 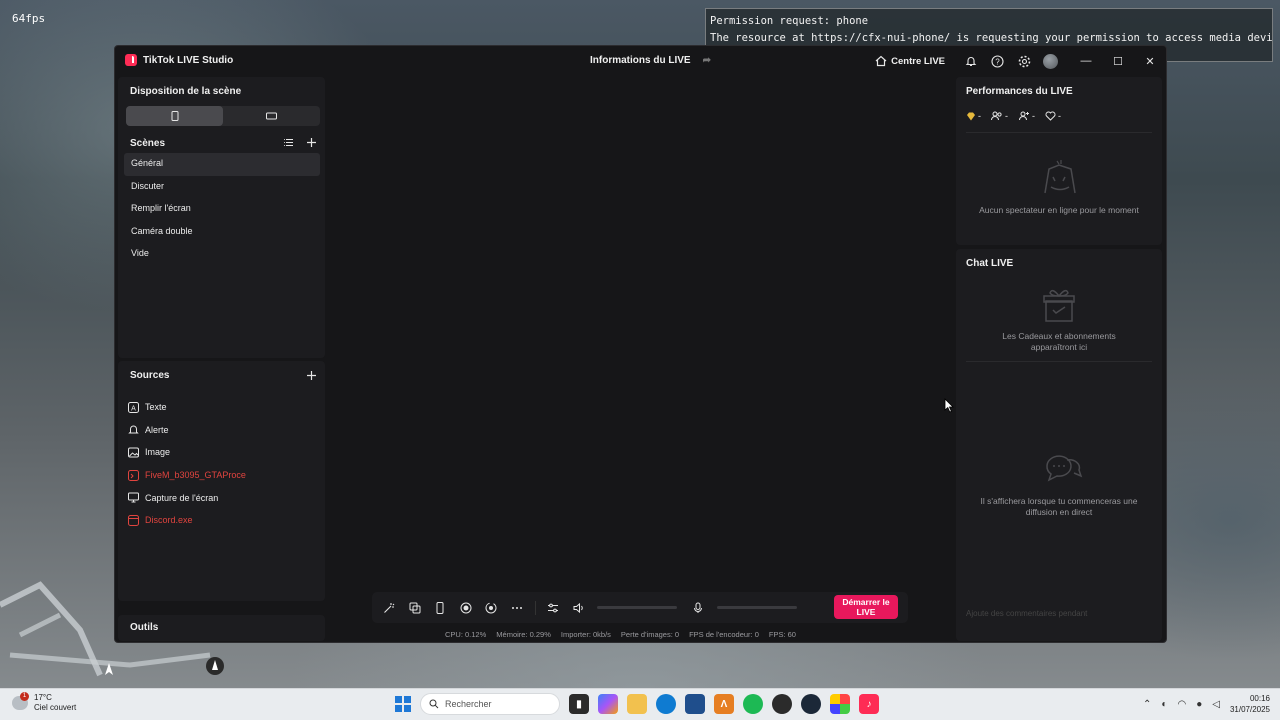 What do you see at coordinates (223, 407) in the screenshot?
I see `source-item-texte: A Texte` at bounding box center [223, 407].